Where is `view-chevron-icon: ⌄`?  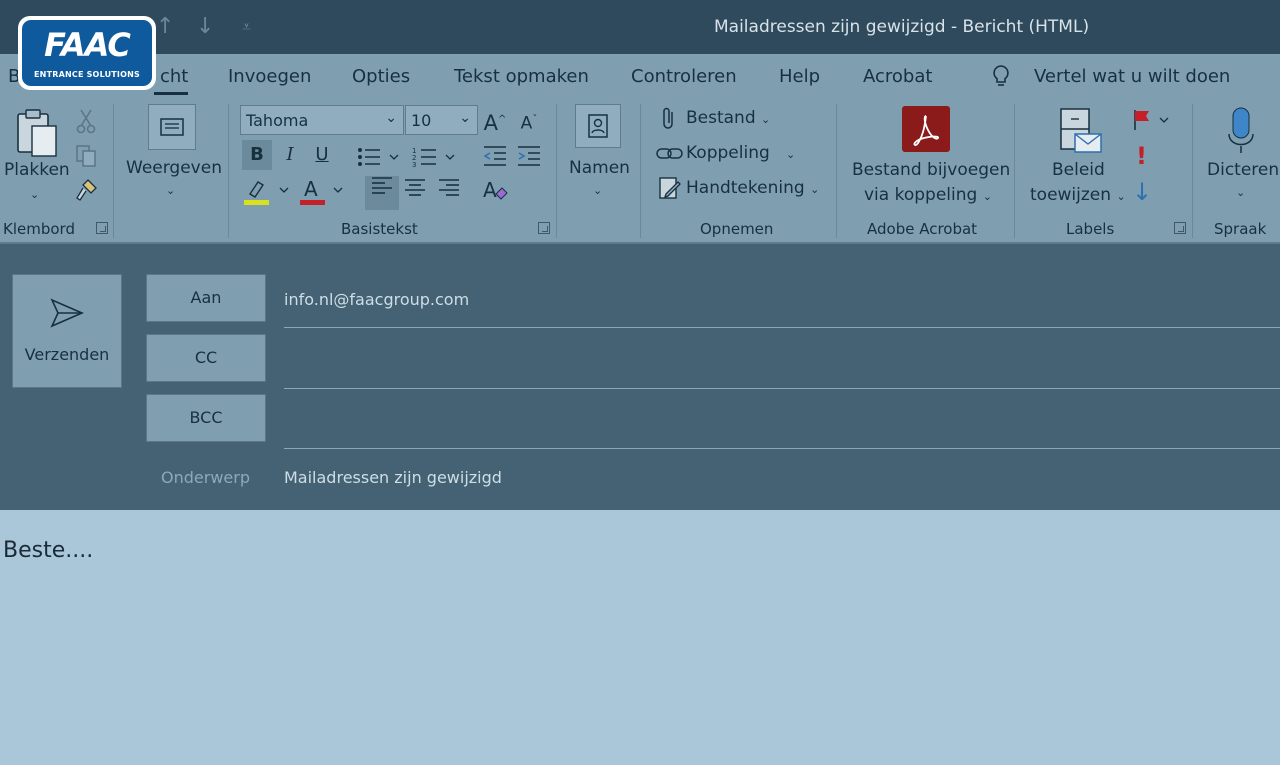 view-chevron-icon: ⌄ is located at coordinates (170, 190).